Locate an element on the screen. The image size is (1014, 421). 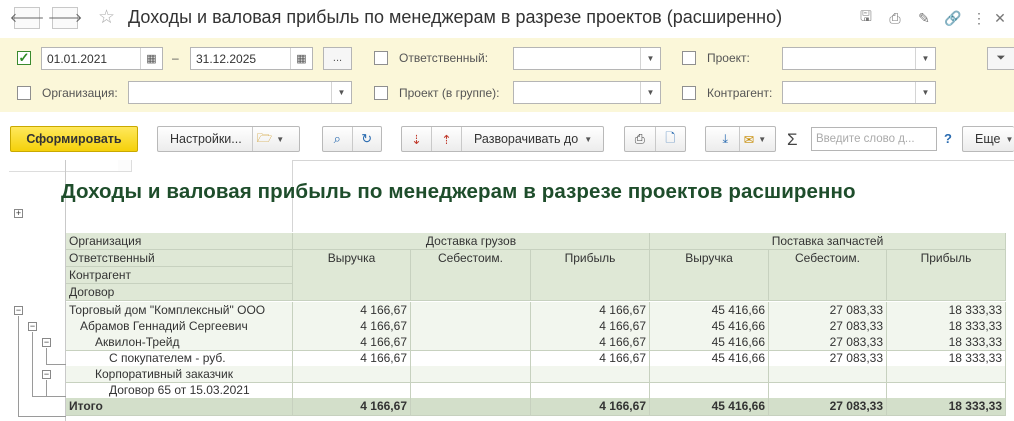
responsible-field: ▼ is located at coordinates (587, 58).